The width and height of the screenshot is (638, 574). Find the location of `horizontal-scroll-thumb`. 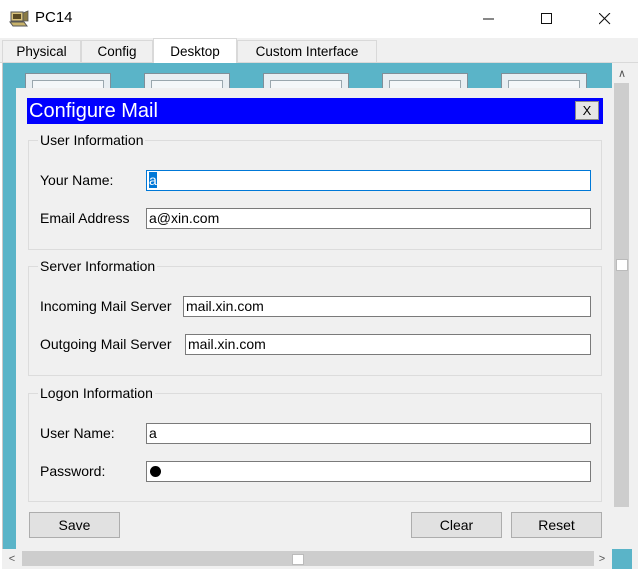

horizontal-scroll-thumb is located at coordinates (308, 558).